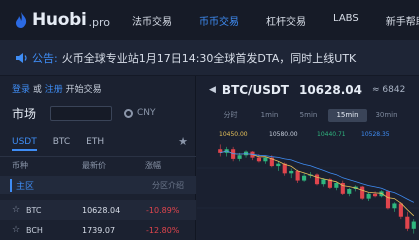  What do you see at coordinates (163, 210) in the screenshot?
I see `coin-change: -10.89%` at bounding box center [163, 210].